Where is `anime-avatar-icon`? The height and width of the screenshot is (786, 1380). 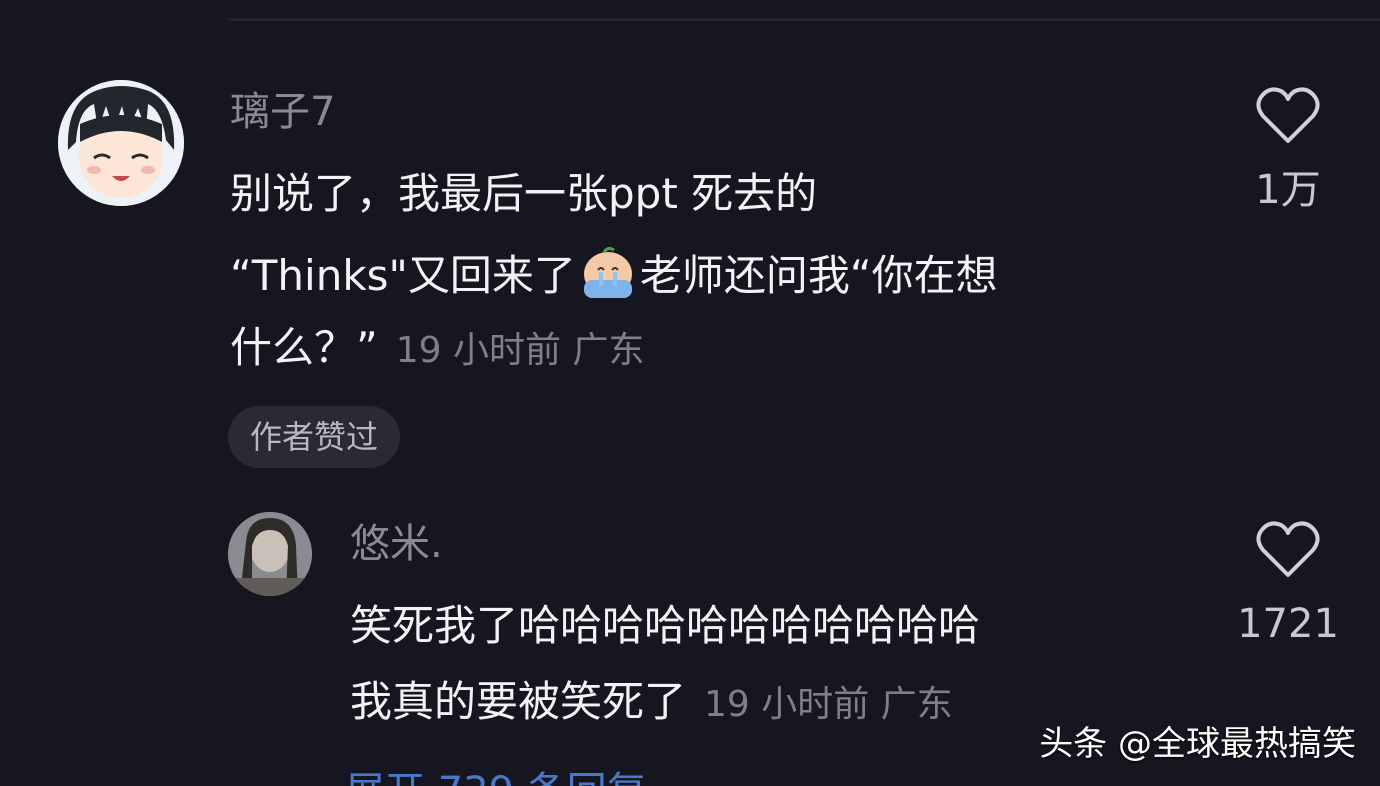 anime-avatar-icon is located at coordinates (121, 143).